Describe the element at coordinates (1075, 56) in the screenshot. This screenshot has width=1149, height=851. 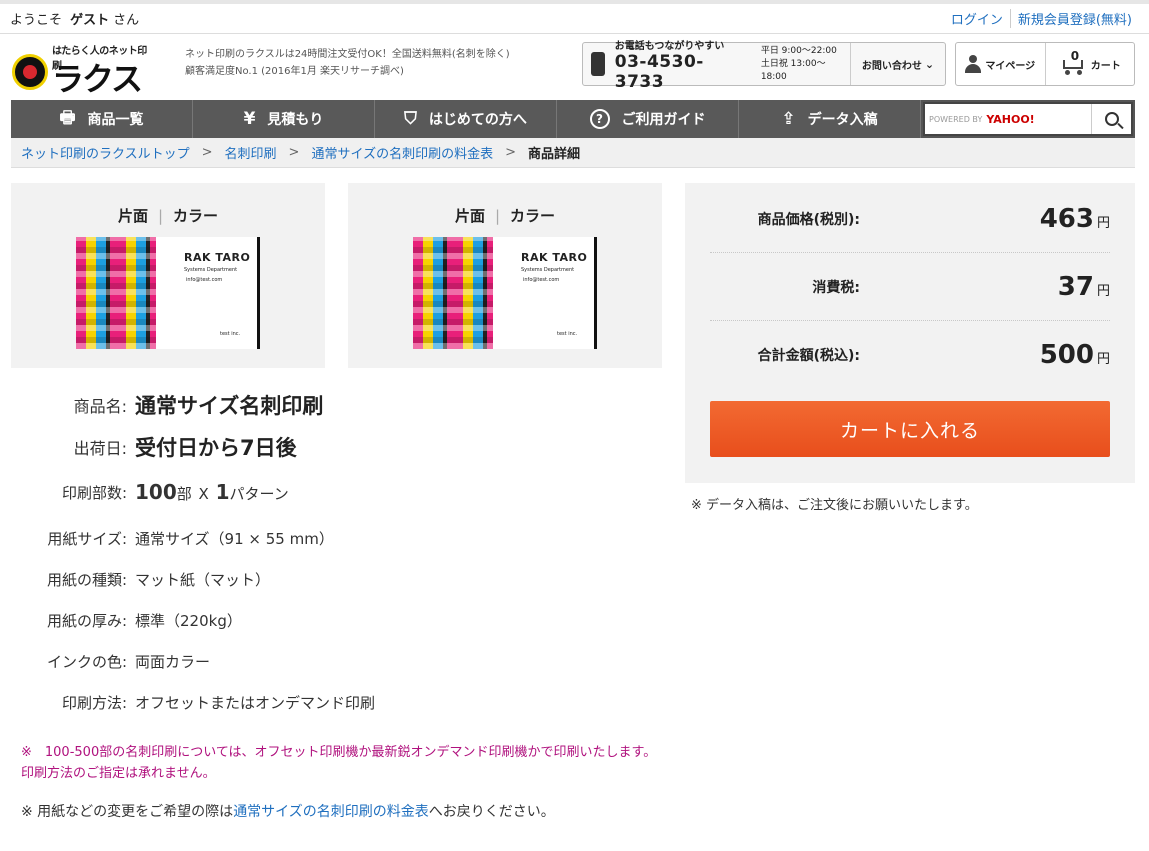
I see `cart-count: 0` at that location.